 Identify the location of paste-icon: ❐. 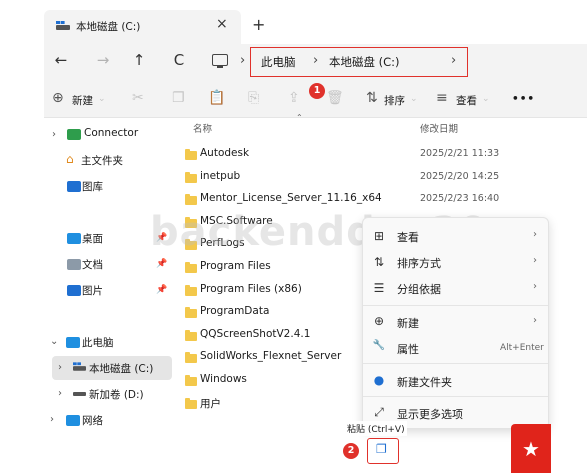
(381, 449).